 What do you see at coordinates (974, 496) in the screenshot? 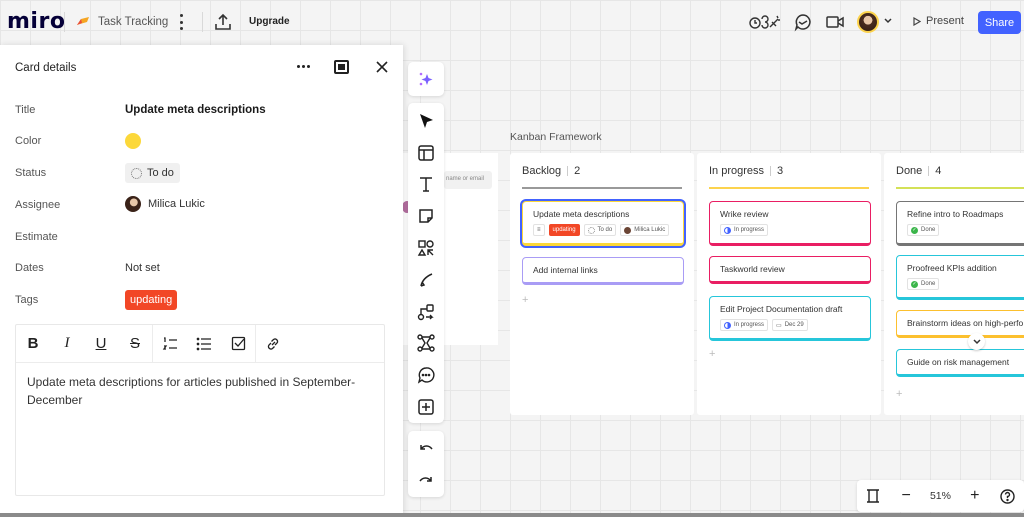
I see `zoom-in-button: +` at bounding box center [974, 496].